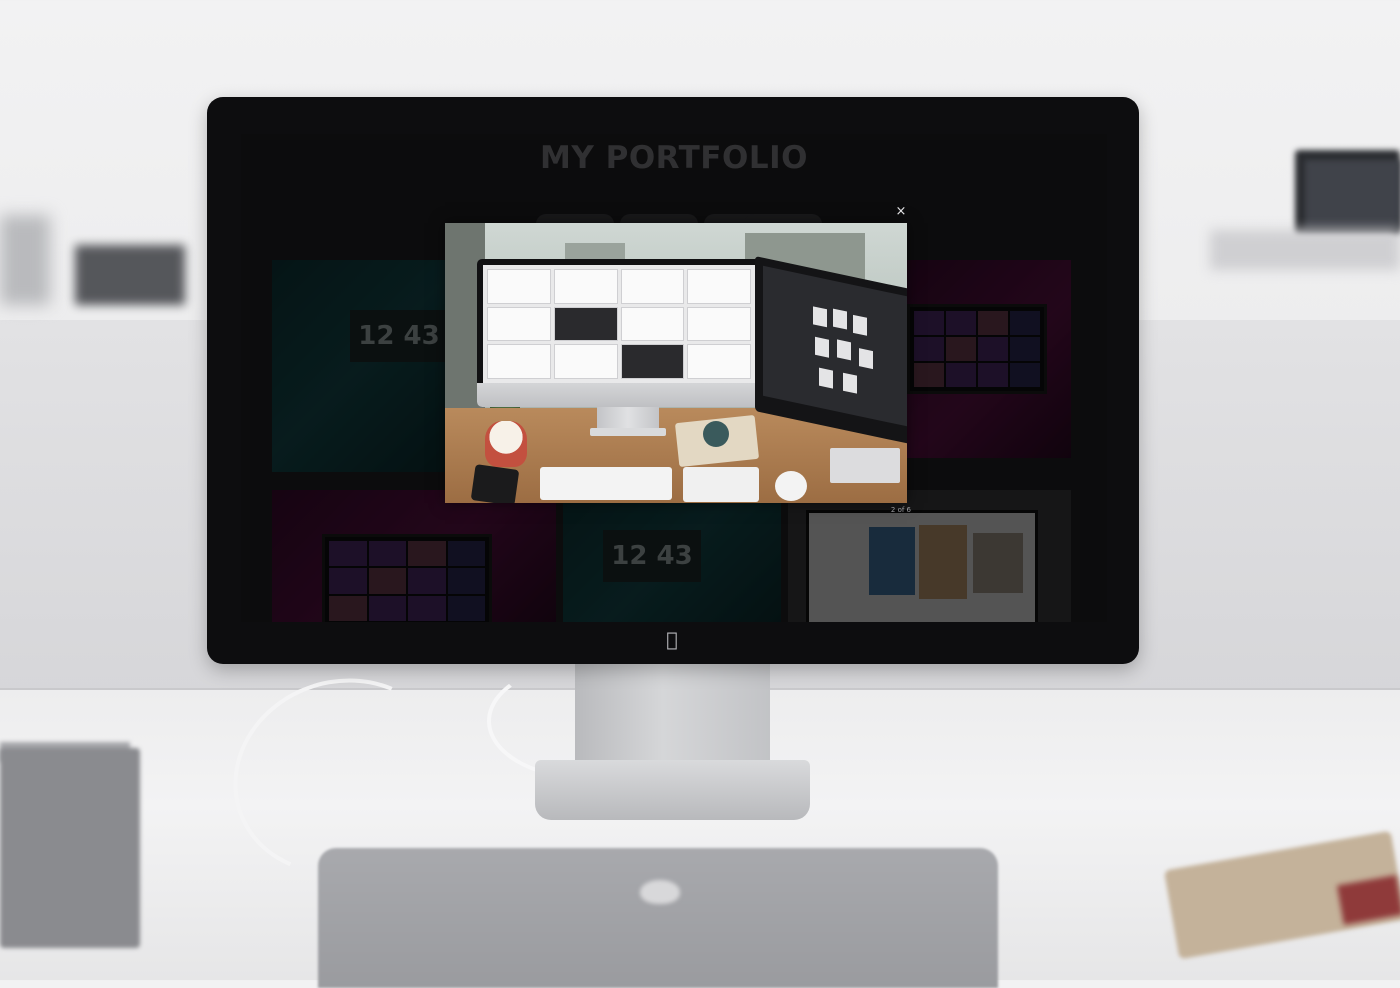  What do you see at coordinates (628, 432) in the screenshot?
I see `photo-imac-base` at bounding box center [628, 432].